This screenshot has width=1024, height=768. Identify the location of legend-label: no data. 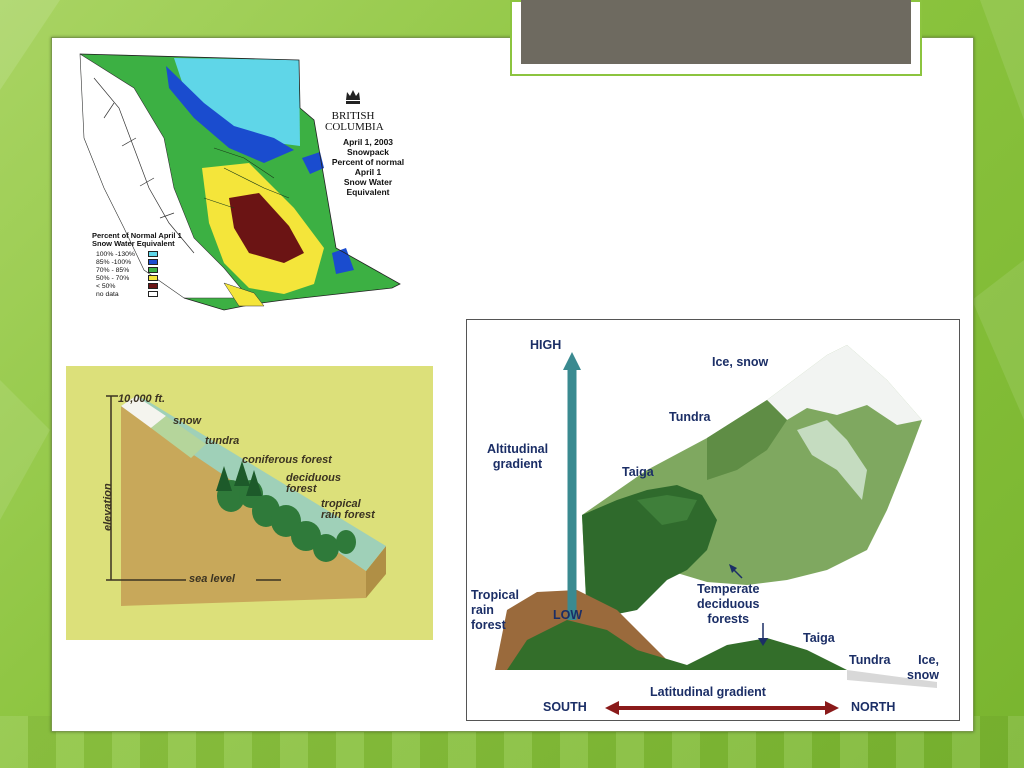
(107, 294).